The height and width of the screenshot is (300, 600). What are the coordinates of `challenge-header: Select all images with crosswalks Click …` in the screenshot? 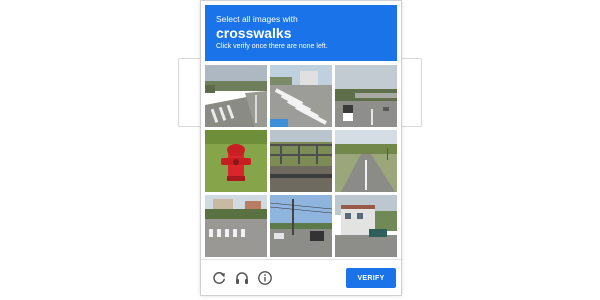 It's located at (301, 33).